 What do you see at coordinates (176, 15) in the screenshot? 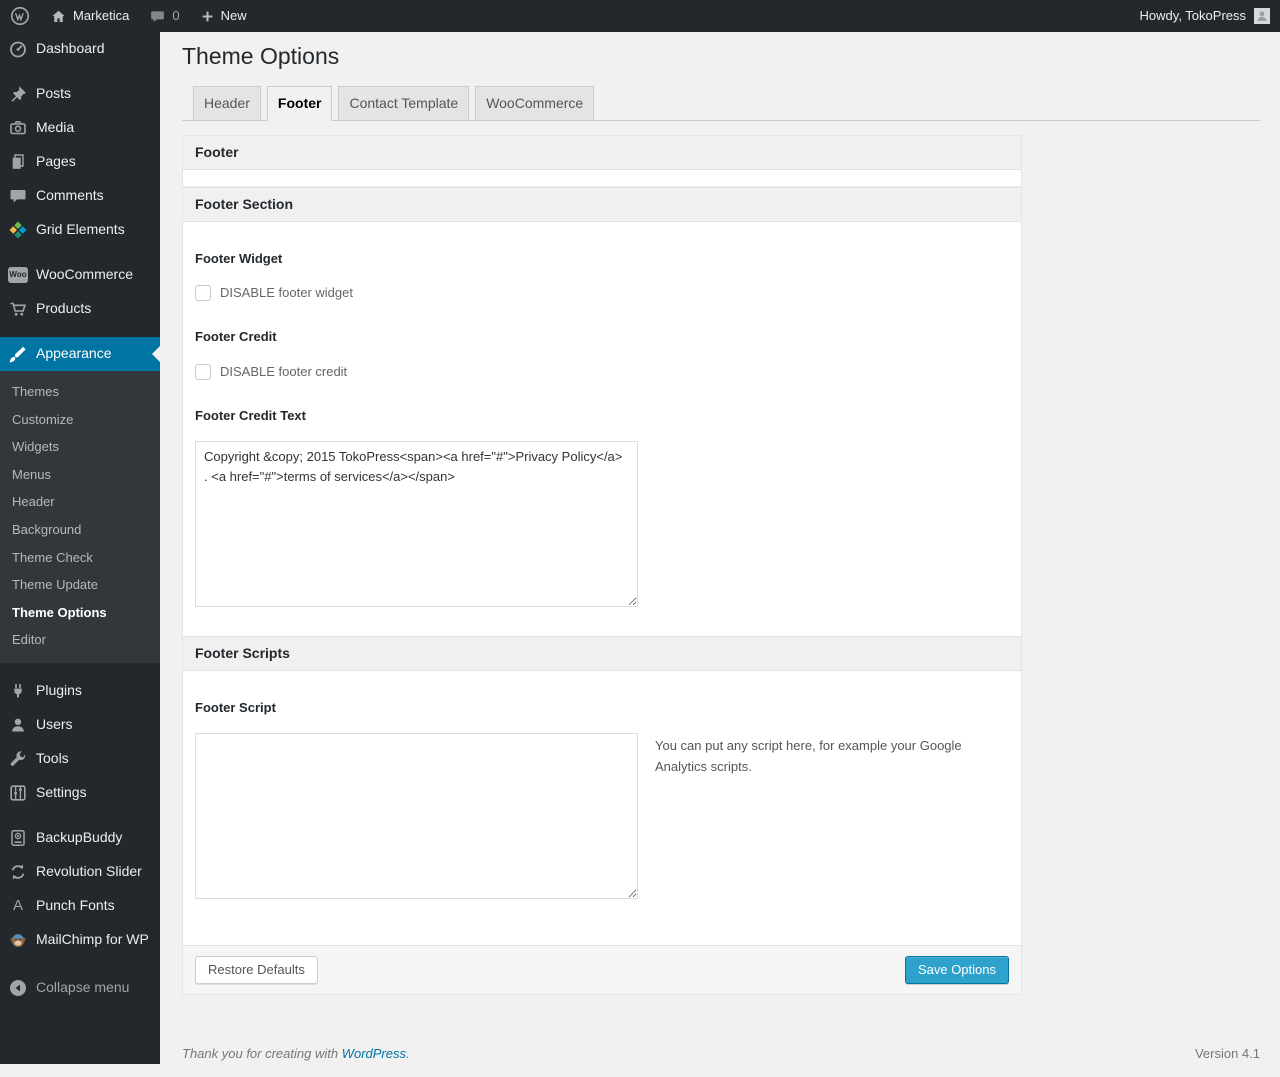
I see `comments-count: 0` at bounding box center [176, 15].